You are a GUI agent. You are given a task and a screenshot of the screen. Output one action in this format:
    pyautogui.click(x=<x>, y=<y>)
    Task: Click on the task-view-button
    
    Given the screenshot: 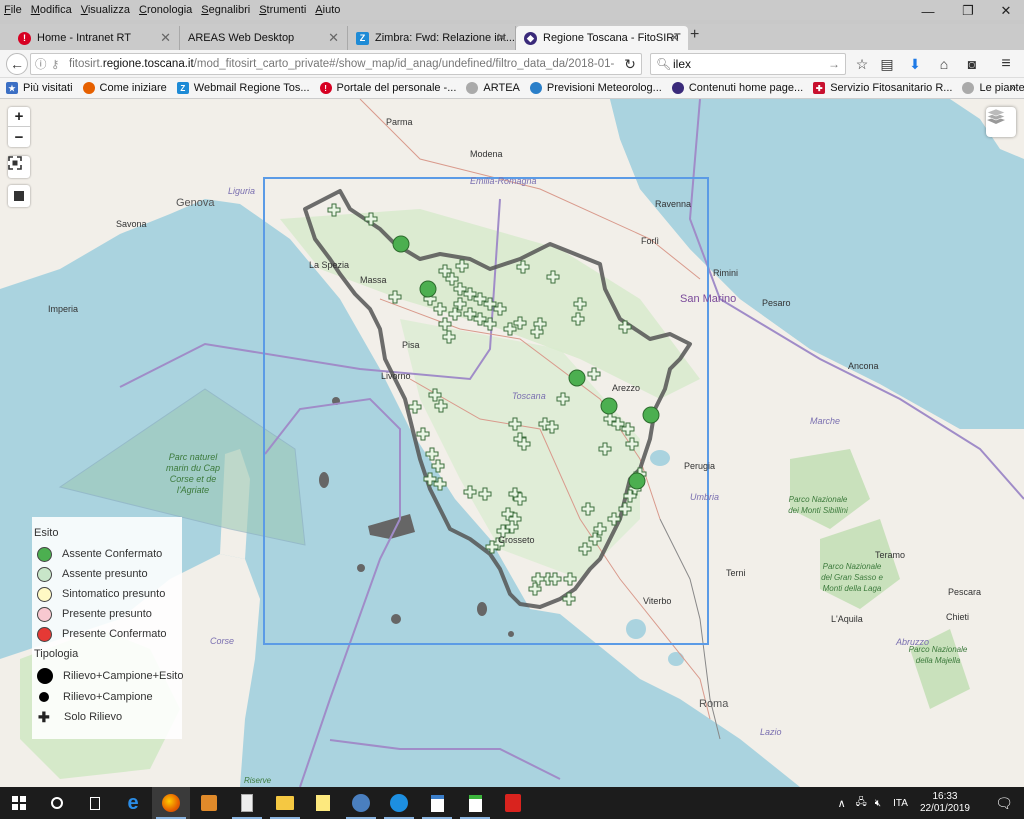 What is the action you would take?
    pyautogui.click(x=95, y=803)
    